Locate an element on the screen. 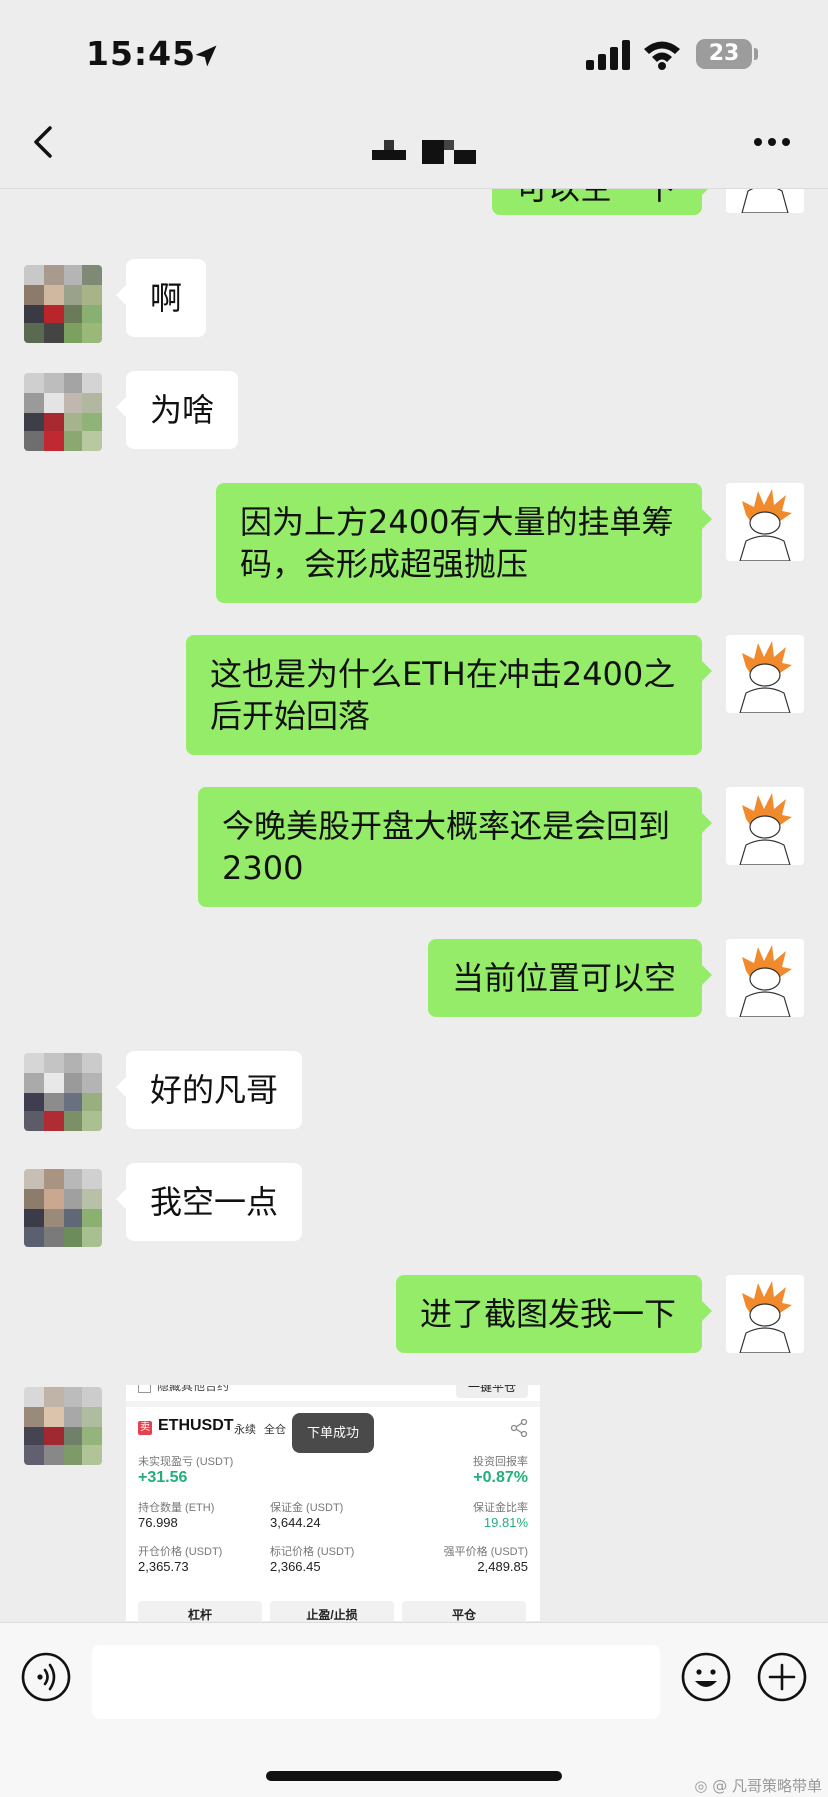 Image resolution: width=828 pixels, height=1797 pixels. message-row: 可以空一下 is located at coordinates (414, 209).